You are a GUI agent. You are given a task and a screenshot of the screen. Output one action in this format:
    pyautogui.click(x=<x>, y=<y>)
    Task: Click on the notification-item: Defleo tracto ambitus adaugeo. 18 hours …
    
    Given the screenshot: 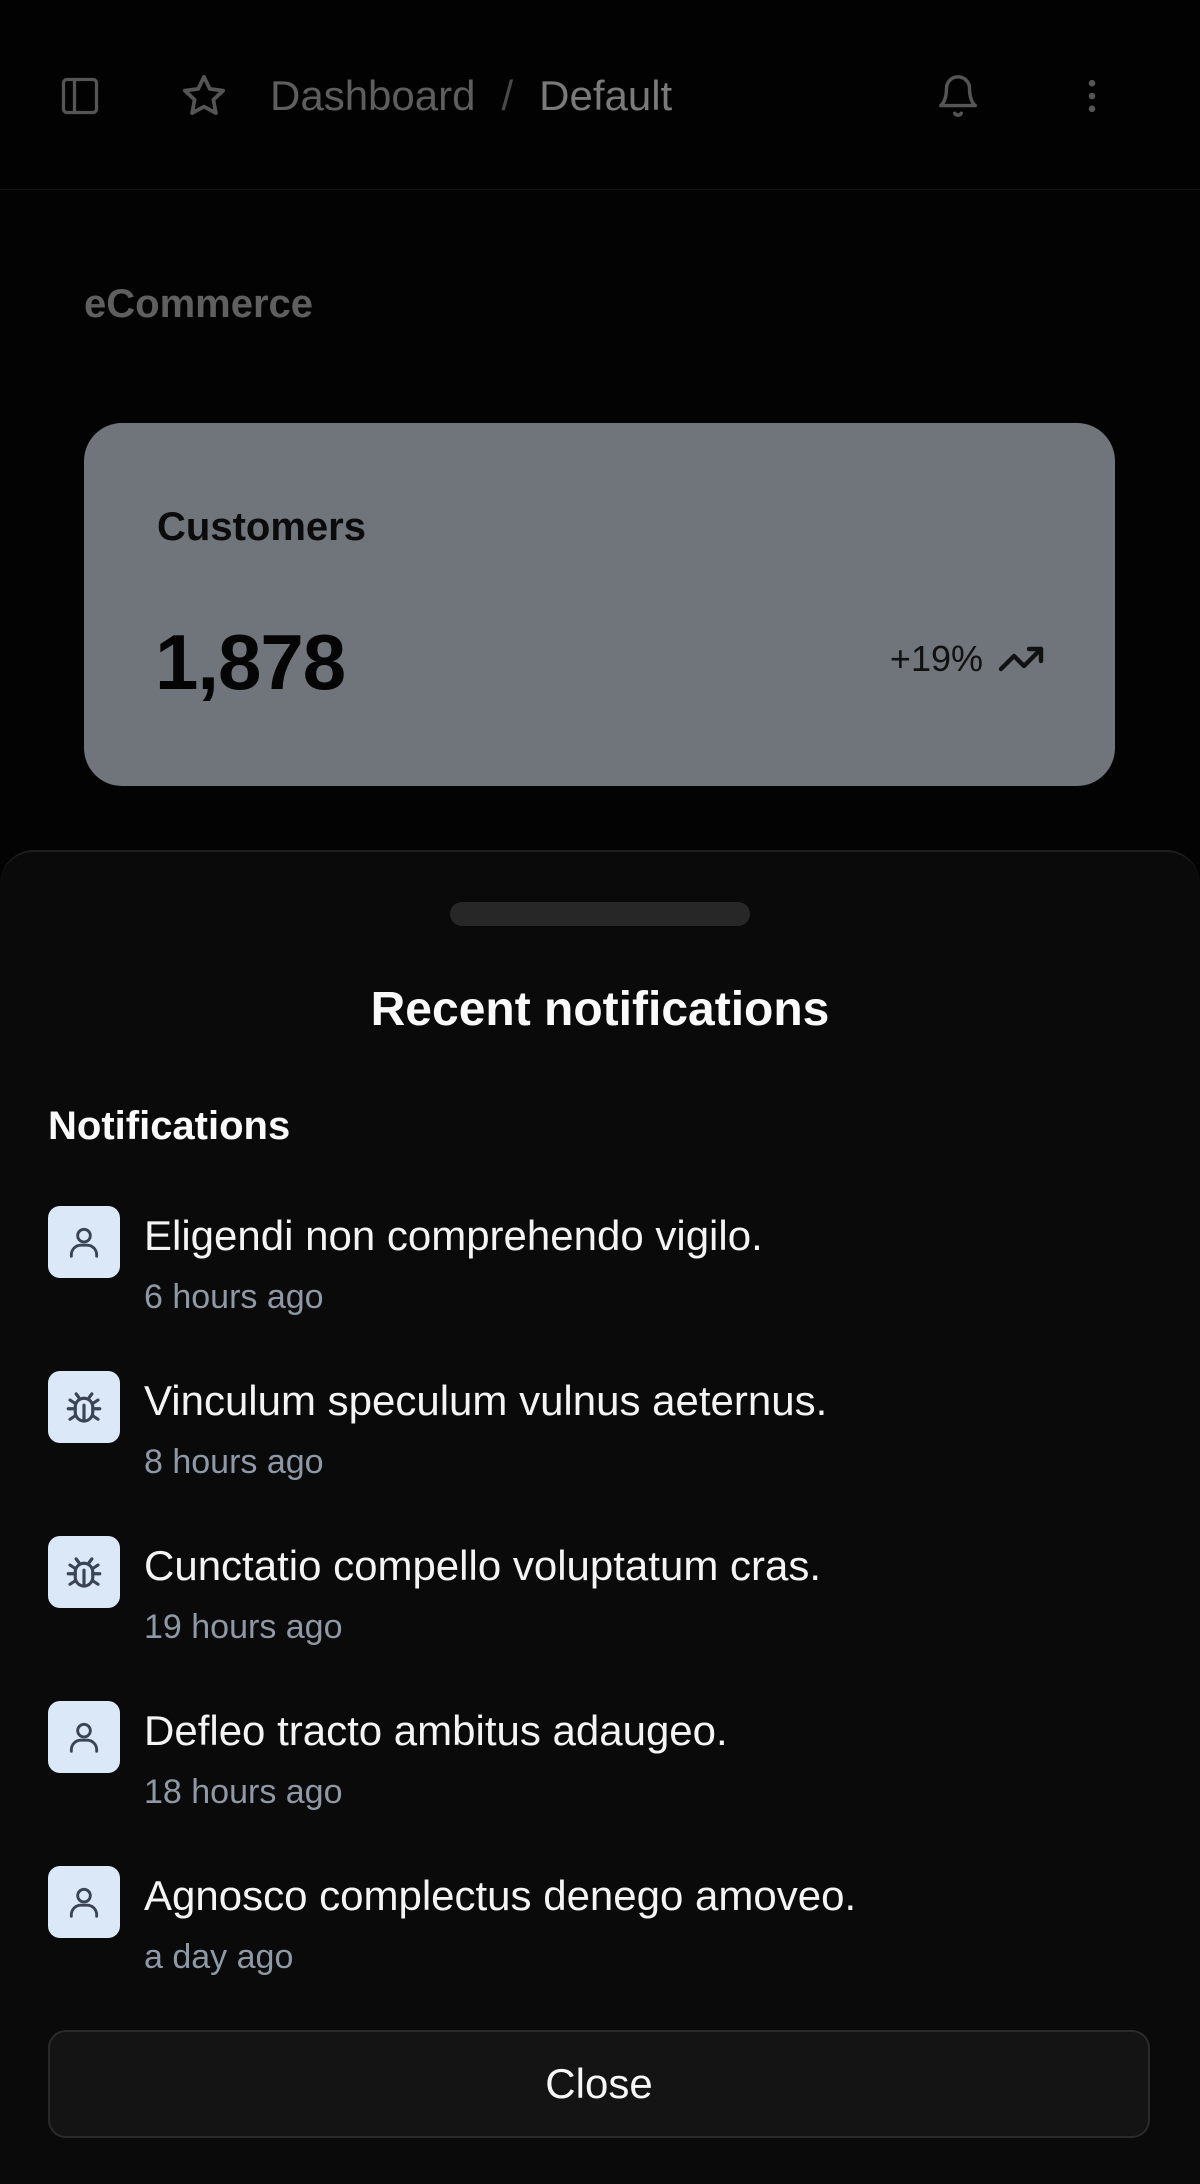 What is the action you would take?
    pyautogui.click(x=598, y=1764)
    